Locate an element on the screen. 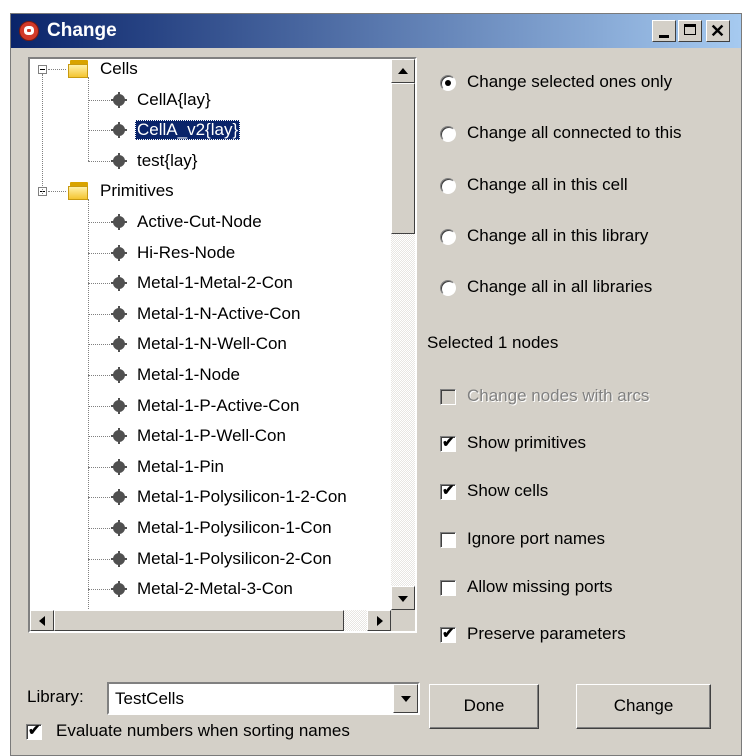 Image resolution: width=743 pixels, height=756 pixels. scroll-down-button is located at coordinates (403, 598).